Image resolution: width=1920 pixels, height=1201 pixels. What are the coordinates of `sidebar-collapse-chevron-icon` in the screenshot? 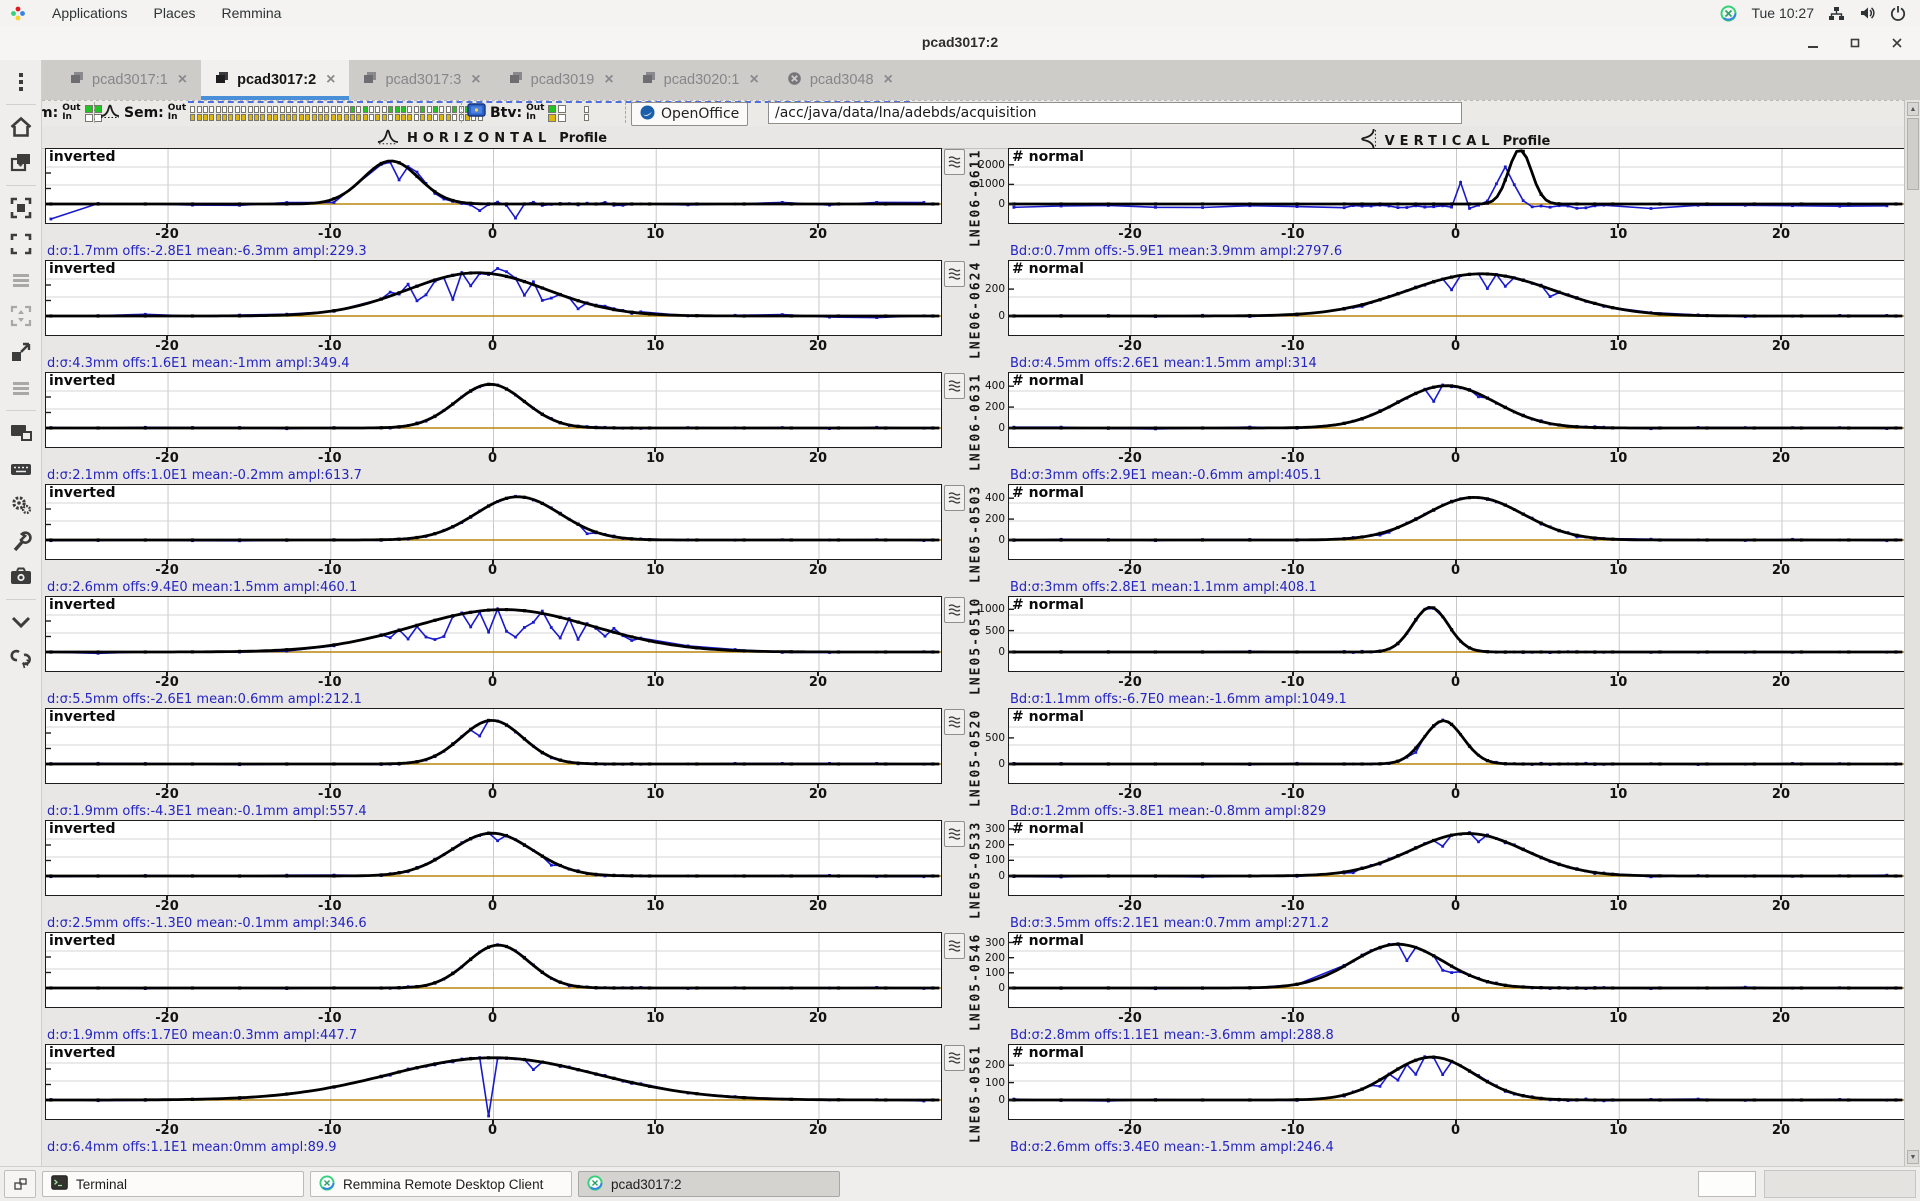 It's located at (21, 622).